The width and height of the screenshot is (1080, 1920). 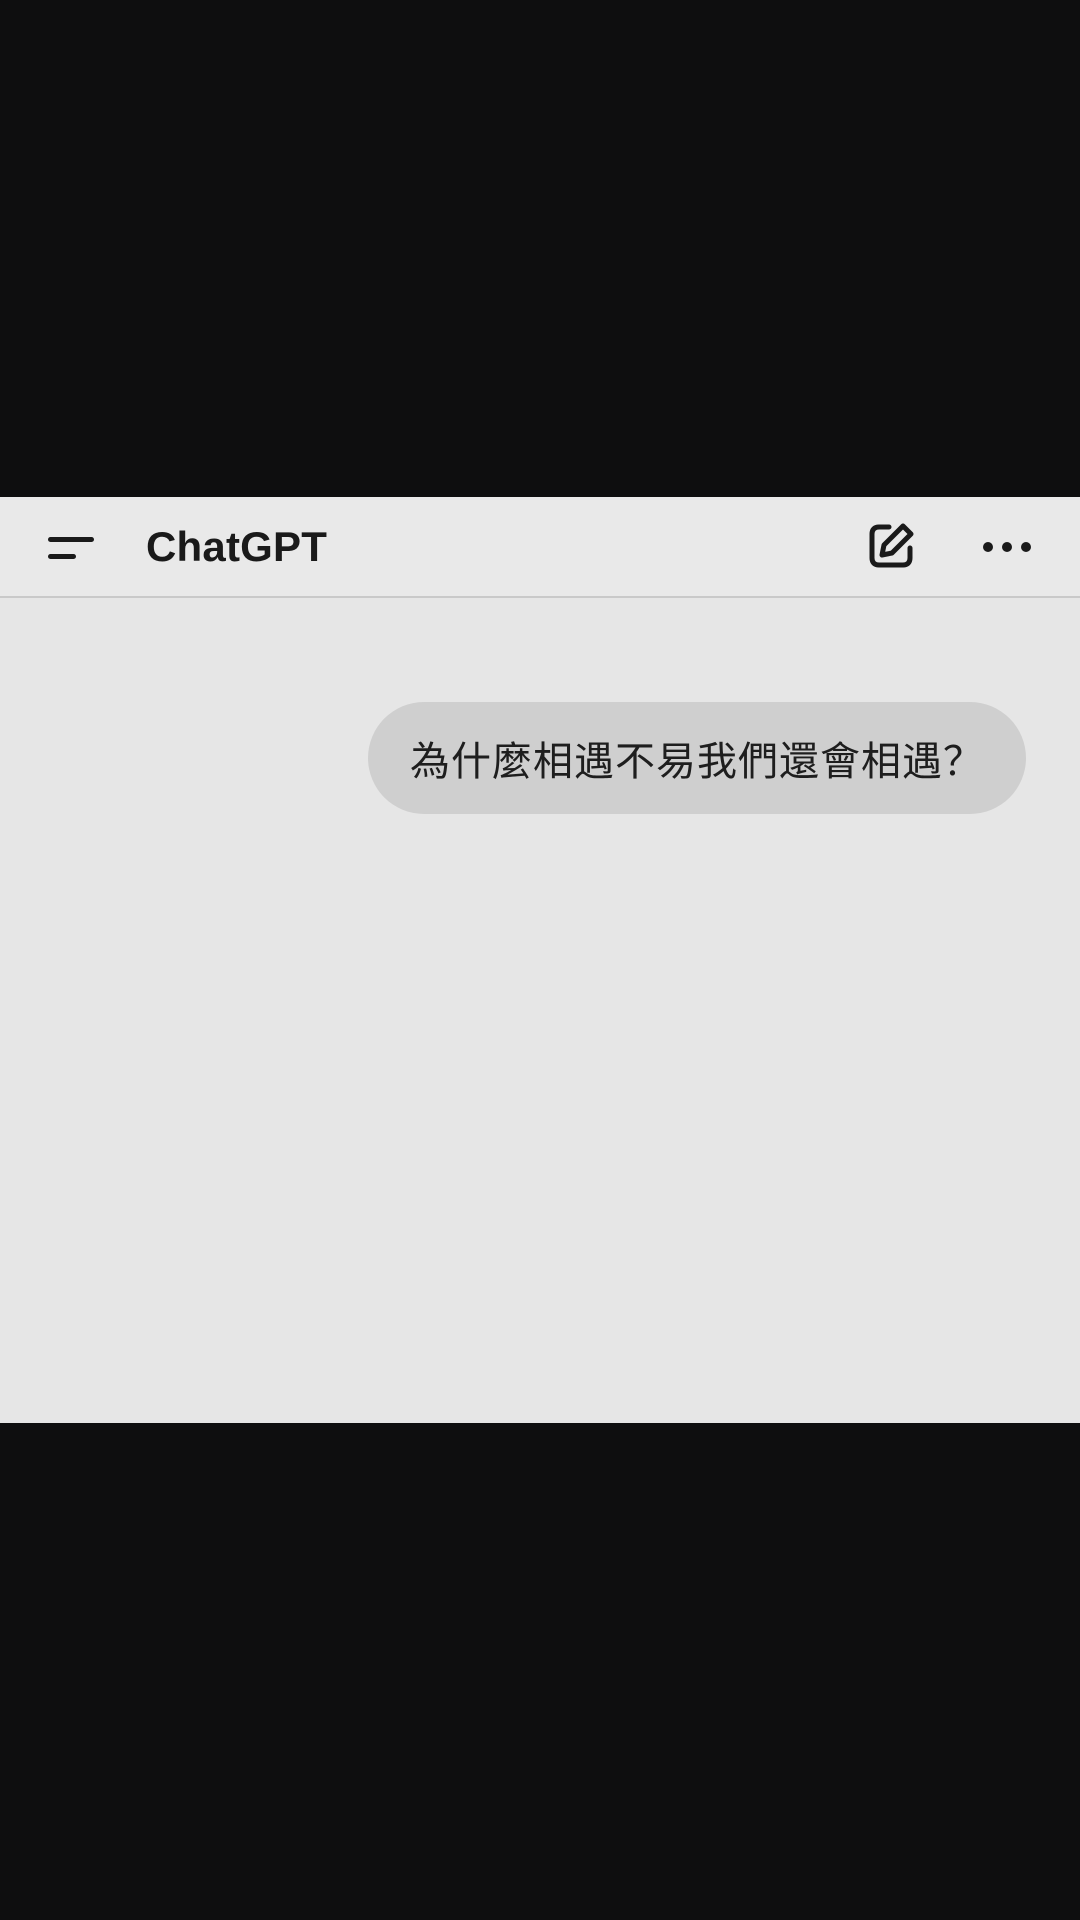 I want to click on app-title: ChatGPT, so click(x=237, y=546).